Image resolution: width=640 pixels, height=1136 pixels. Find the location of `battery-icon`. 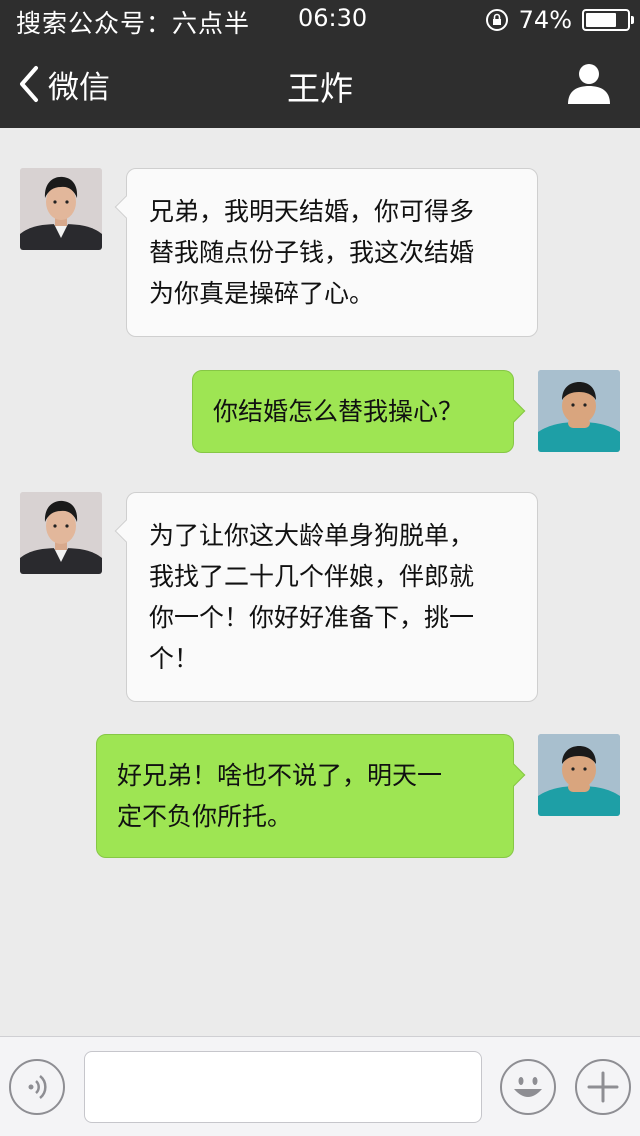

battery-icon is located at coordinates (608, 20).